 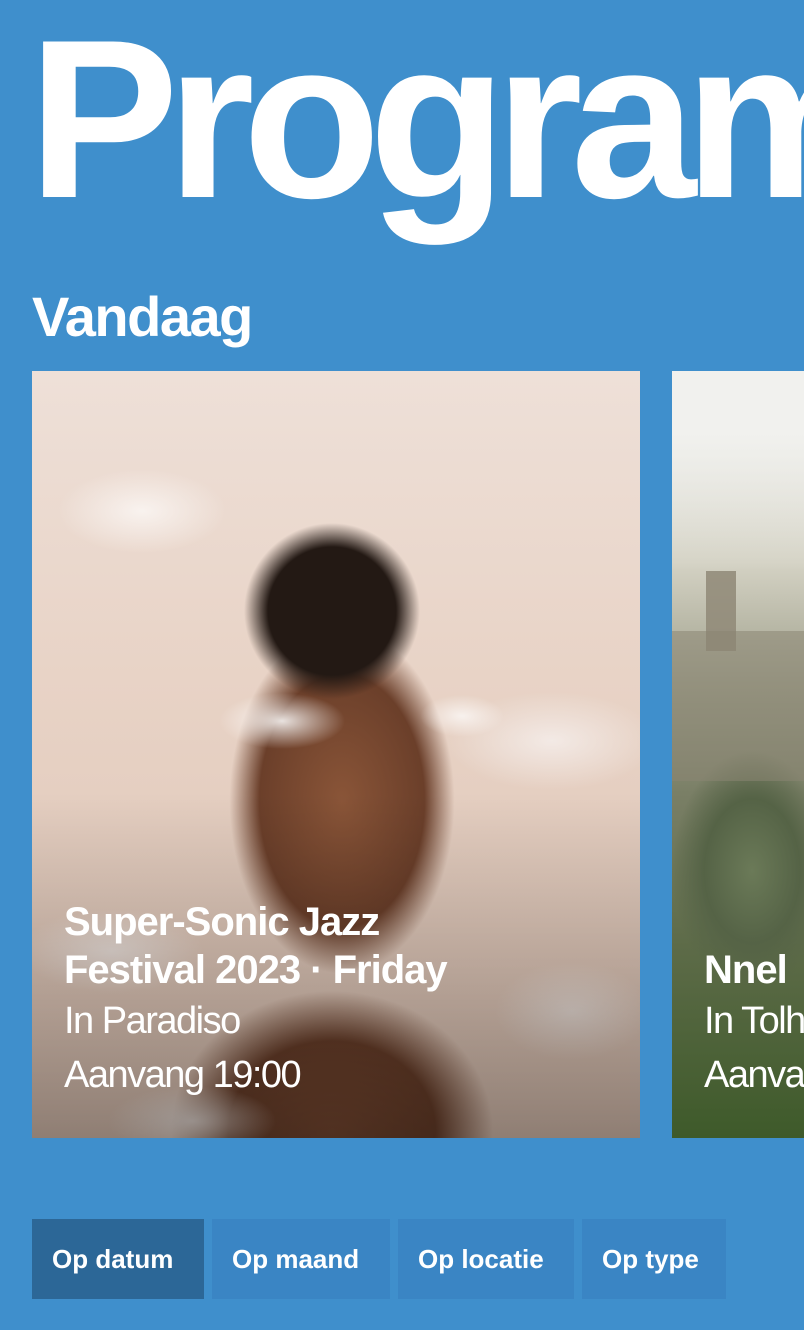 I want to click on event-card: Nnel In Tolh Aanva, so click(x=738, y=754).